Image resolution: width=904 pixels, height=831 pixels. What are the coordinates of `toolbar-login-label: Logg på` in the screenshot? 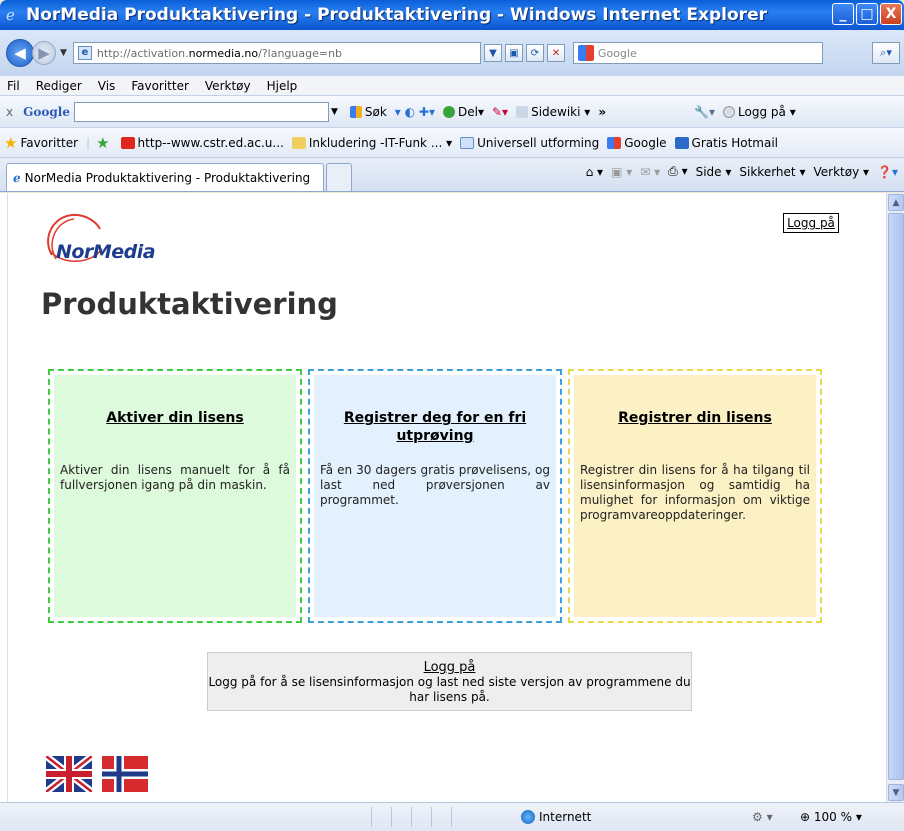 It's located at (762, 111).